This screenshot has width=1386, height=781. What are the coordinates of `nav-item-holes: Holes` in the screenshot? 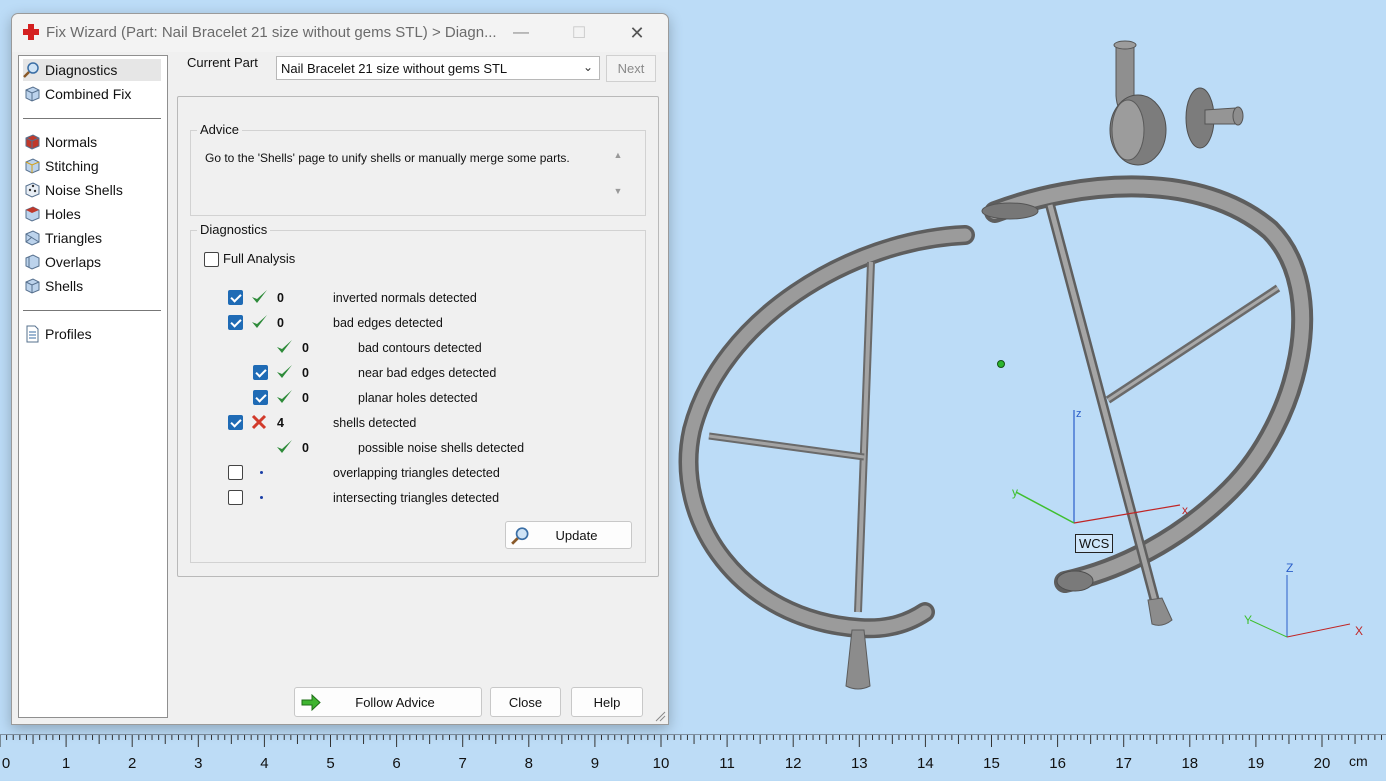 It's located at (92, 214).